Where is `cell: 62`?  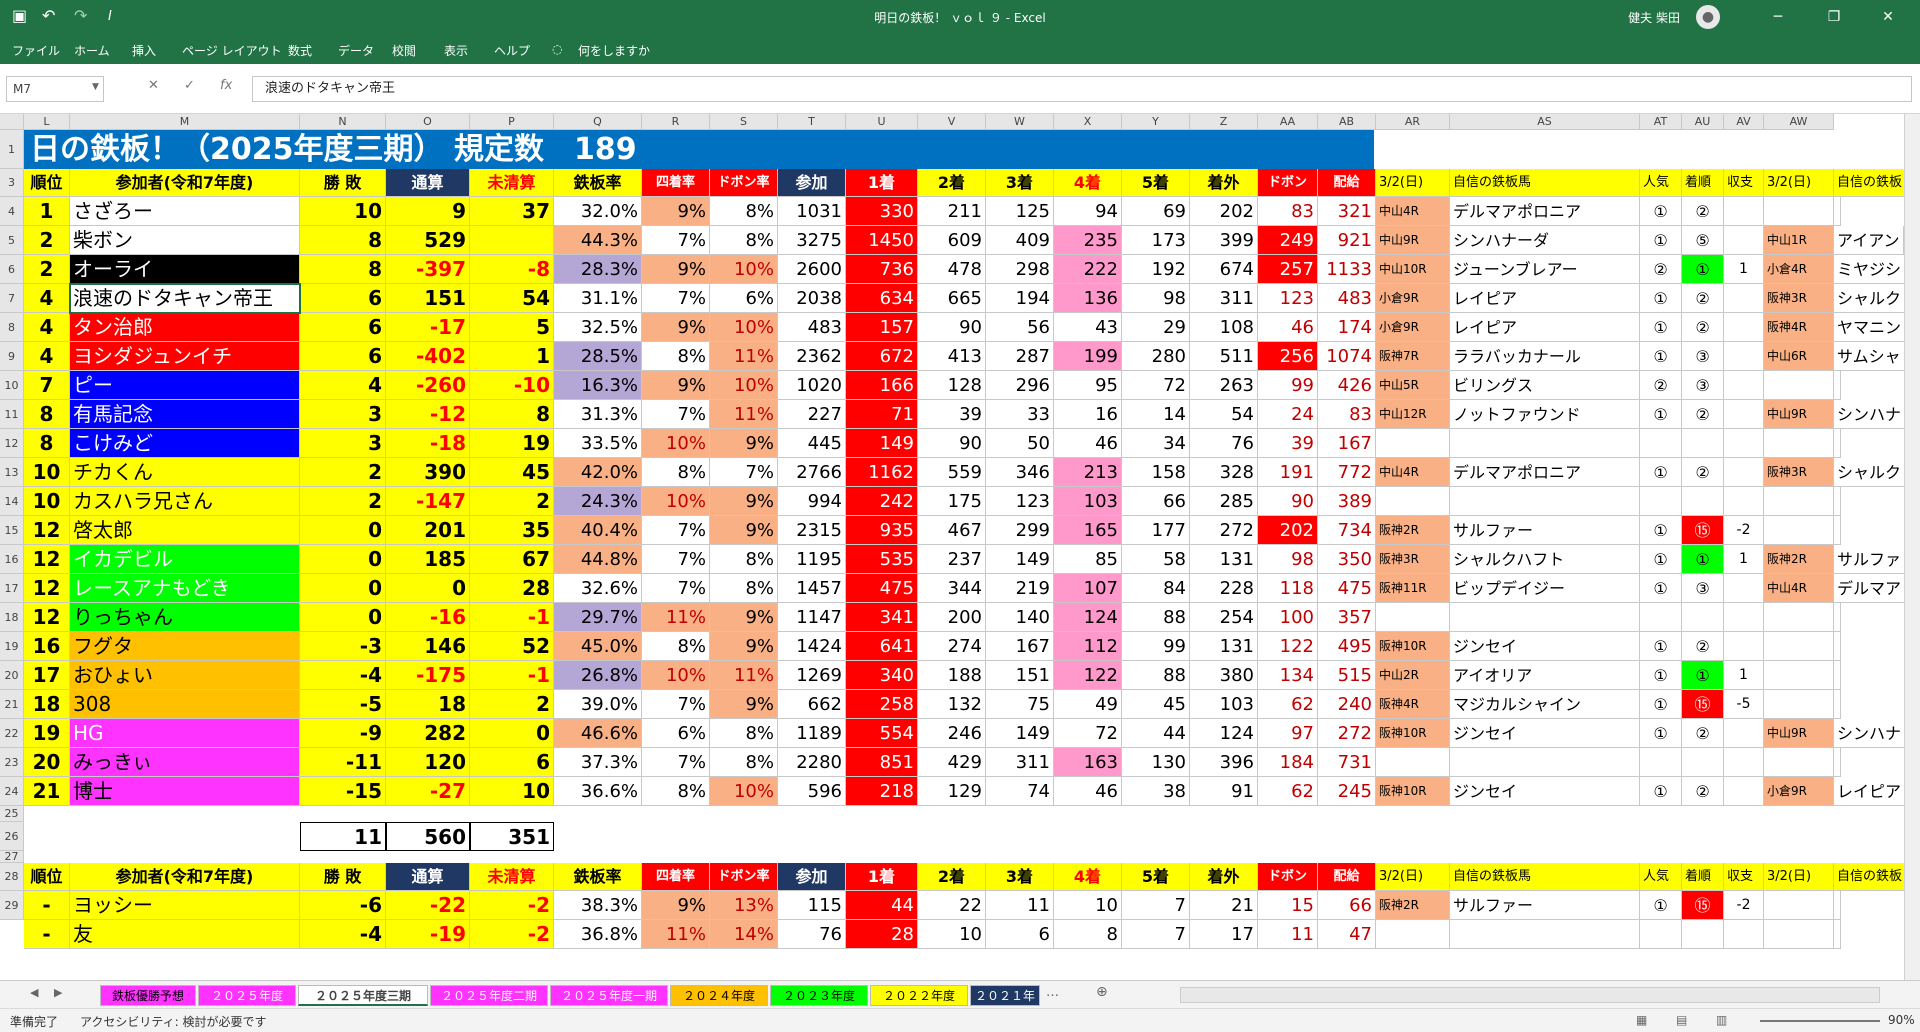 cell: 62 is located at coordinates (1288, 704).